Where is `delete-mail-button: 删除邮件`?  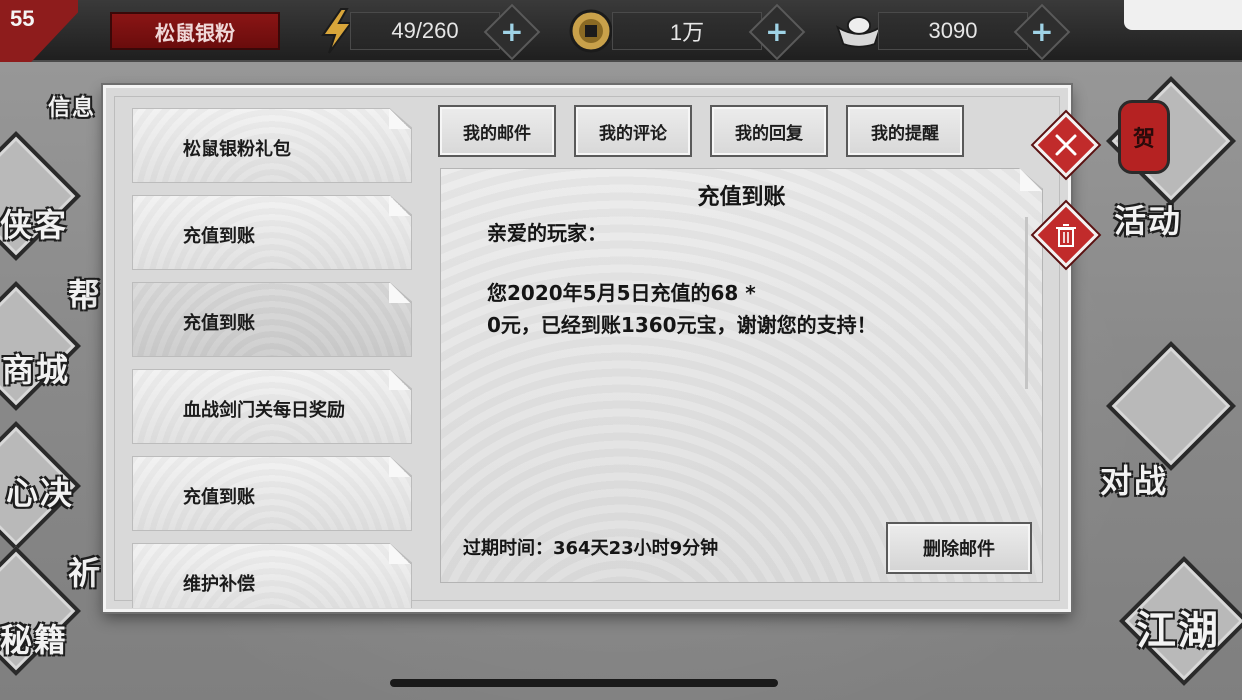
delete-mail-button: 删除邮件 is located at coordinates (959, 548).